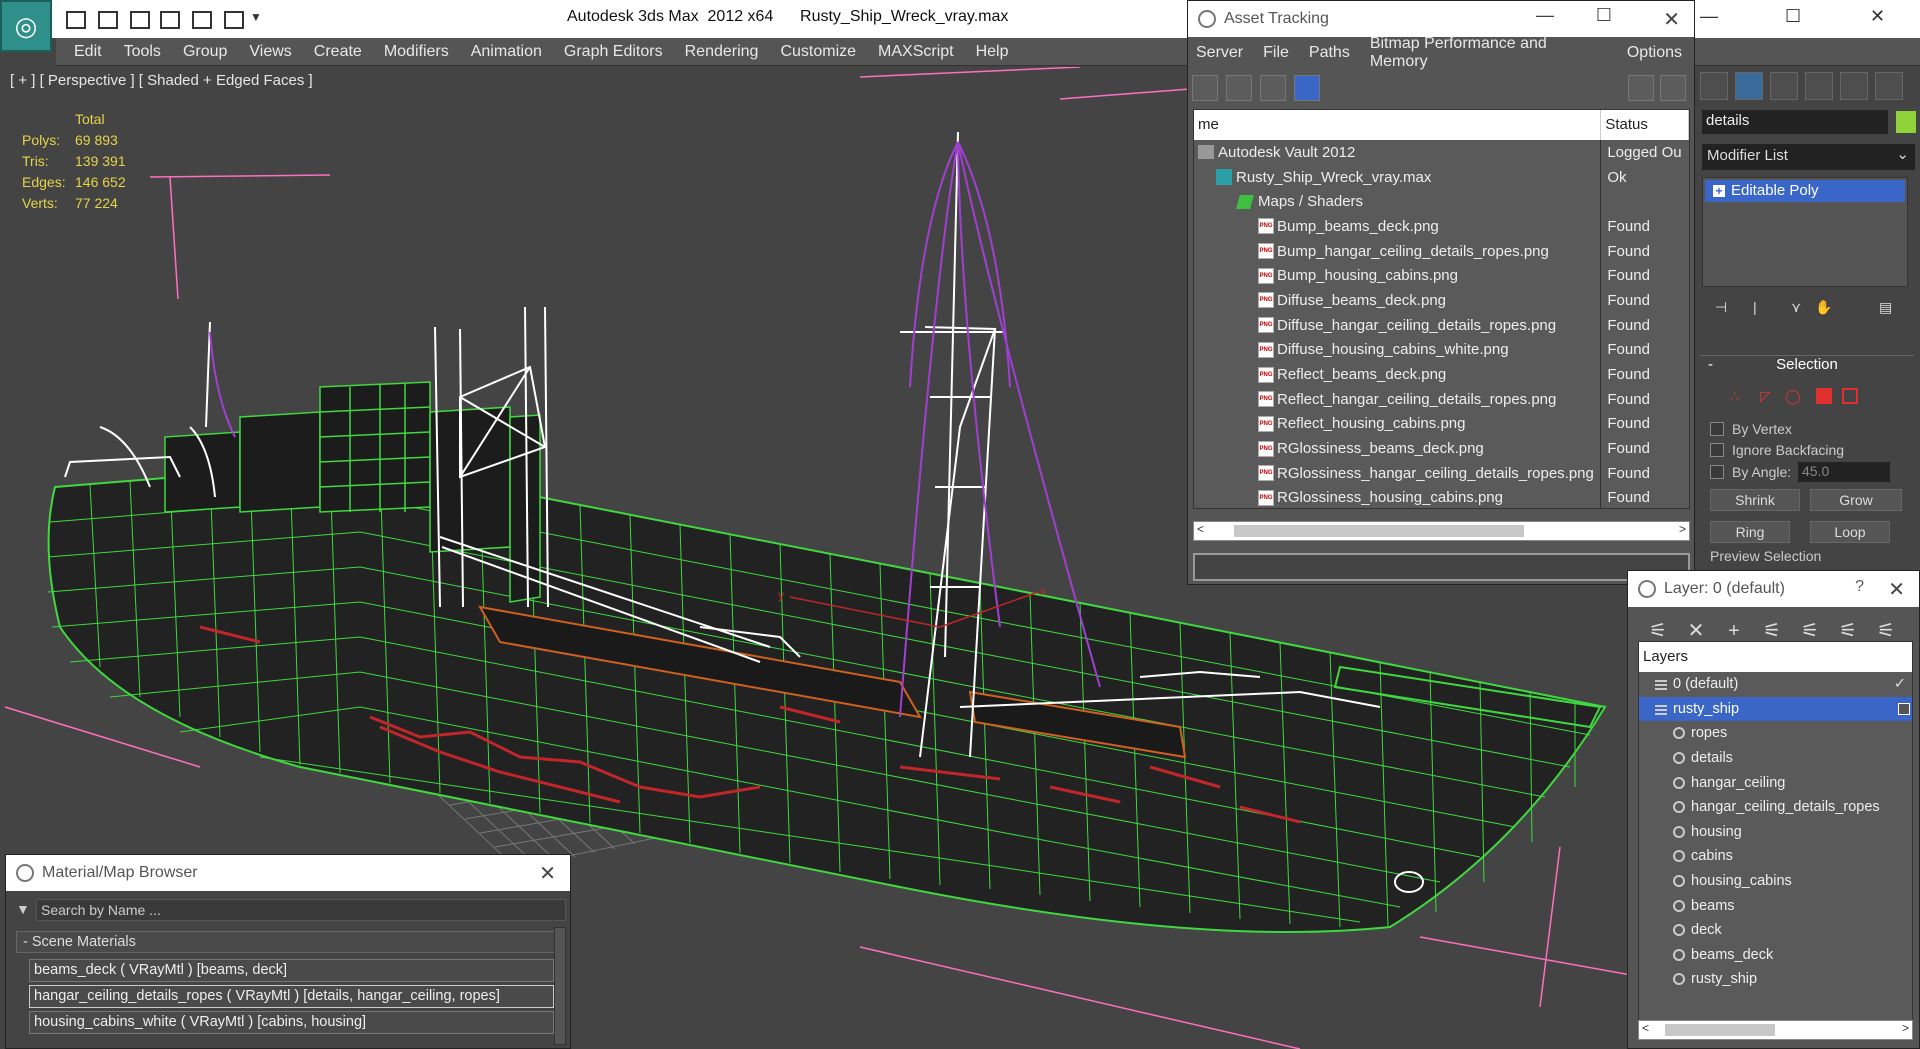 This screenshot has width=1920, height=1049. What do you see at coordinates (140, 20) in the screenshot?
I see `new-file-icon` at bounding box center [140, 20].